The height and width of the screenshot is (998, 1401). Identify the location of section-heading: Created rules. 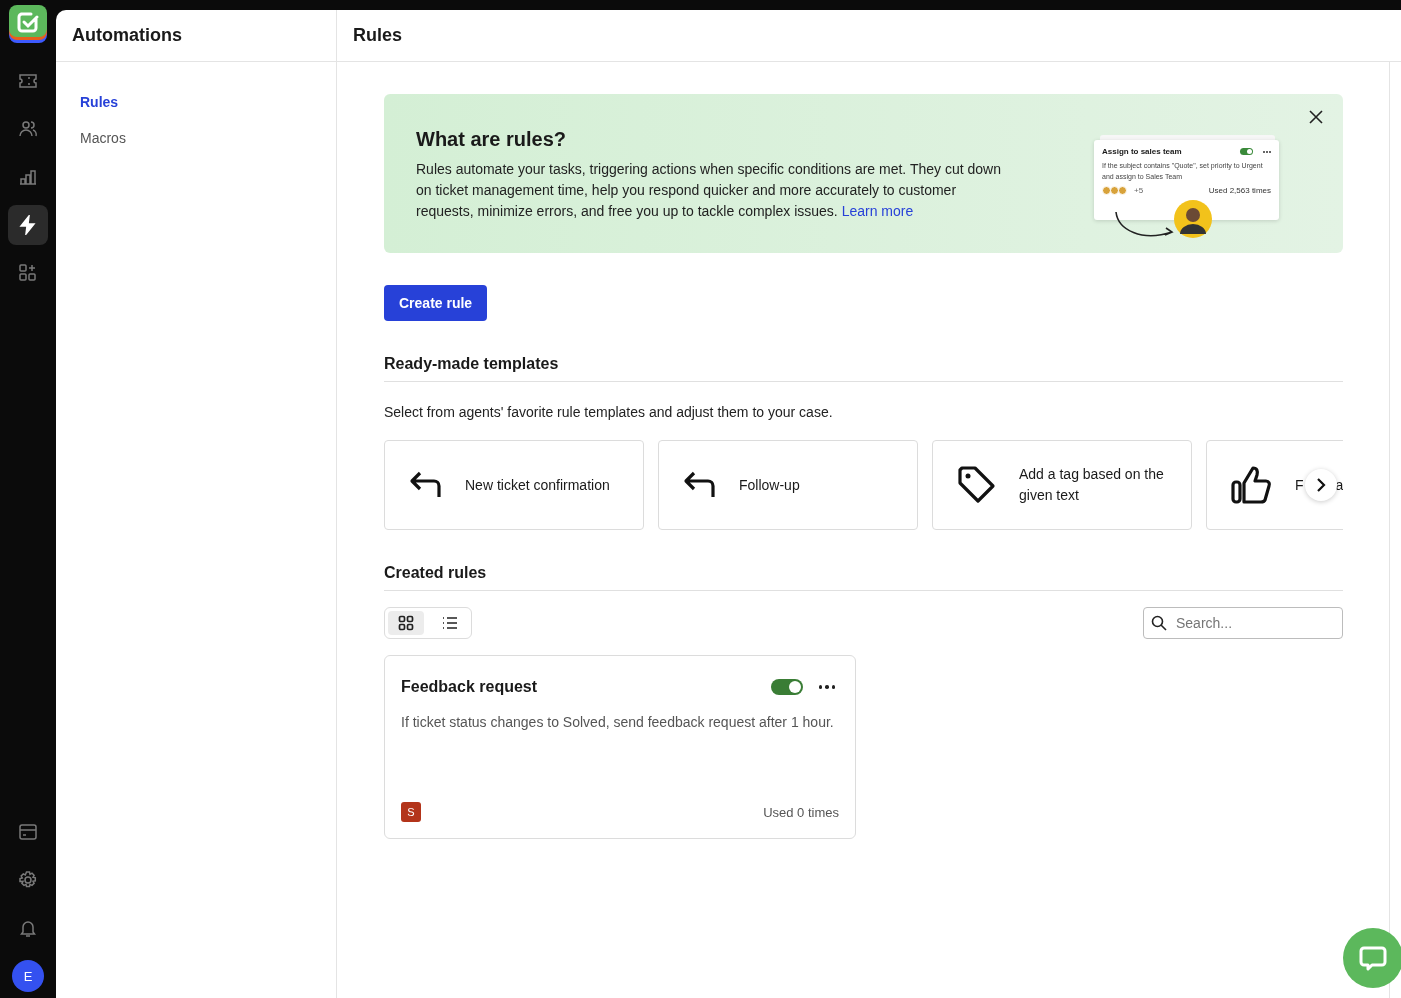
(863, 577).